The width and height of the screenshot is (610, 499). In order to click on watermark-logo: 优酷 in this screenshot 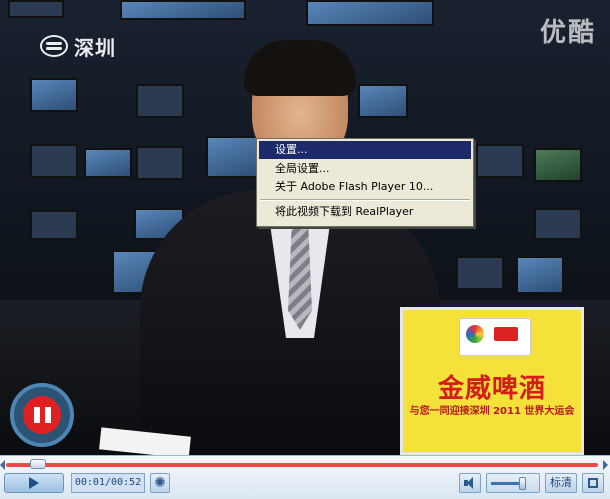, I will do `click(567, 33)`.